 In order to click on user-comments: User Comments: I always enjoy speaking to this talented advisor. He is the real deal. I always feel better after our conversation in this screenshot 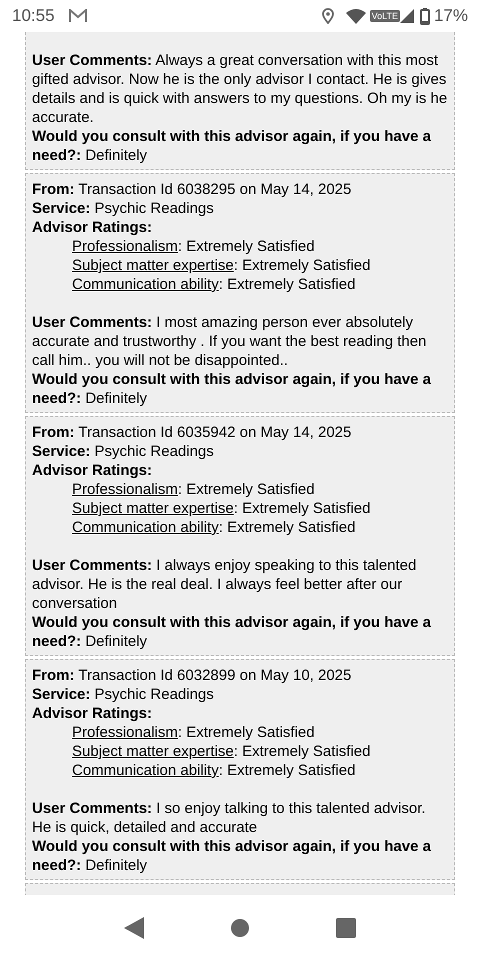, I will do `click(225, 584)`.